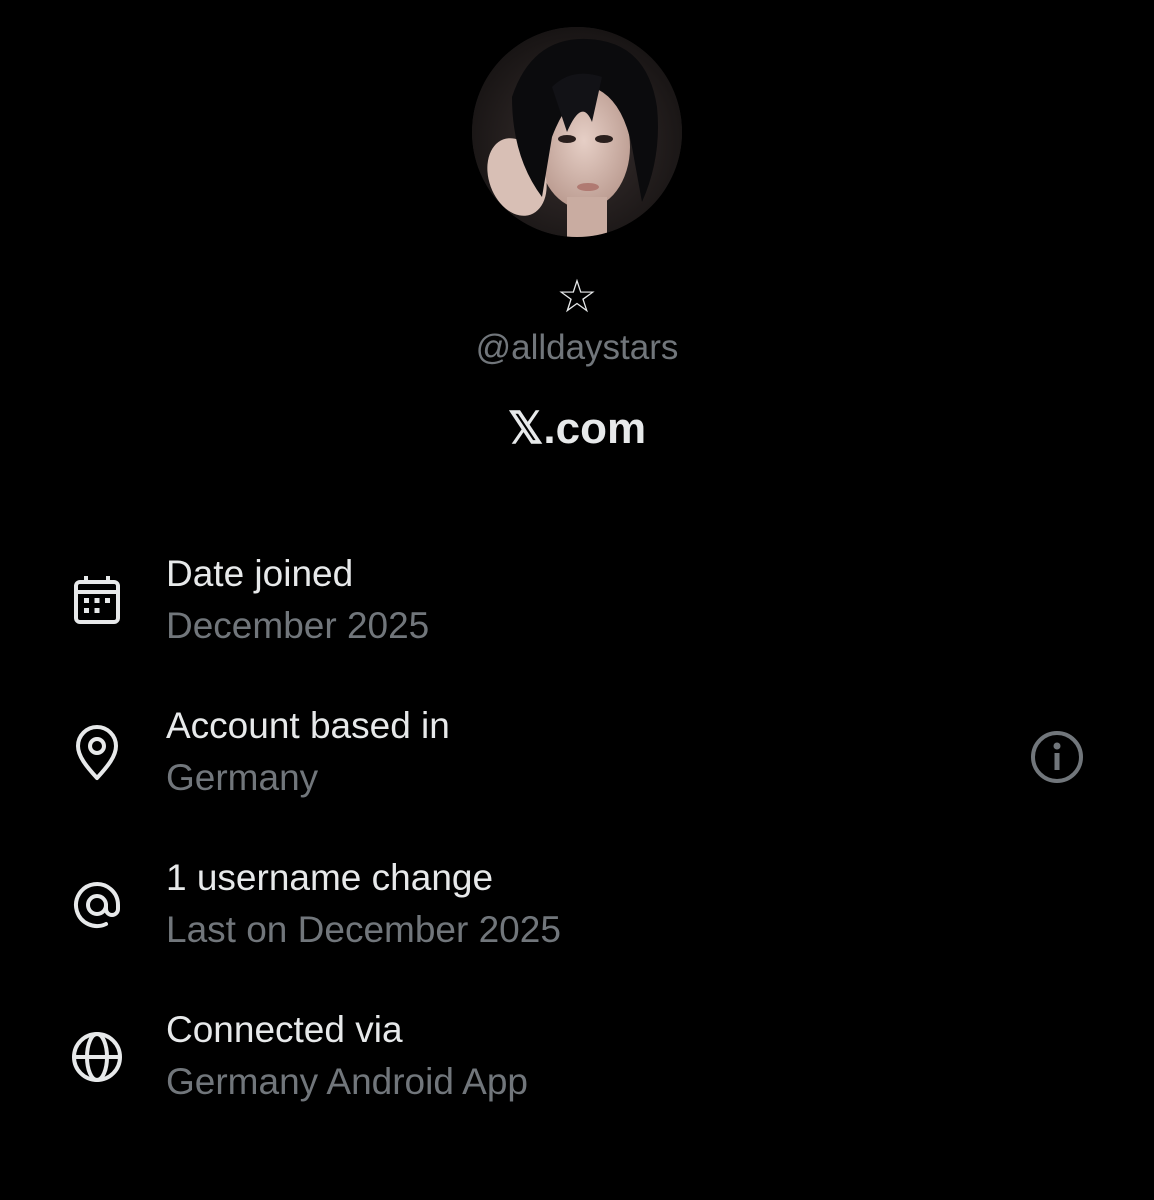 Image resolution: width=1154 pixels, height=1200 pixels. What do you see at coordinates (577, 762) in the screenshot?
I see `detail-row-account-based-in: Account based in Germany` at bounding box center [577, 762].